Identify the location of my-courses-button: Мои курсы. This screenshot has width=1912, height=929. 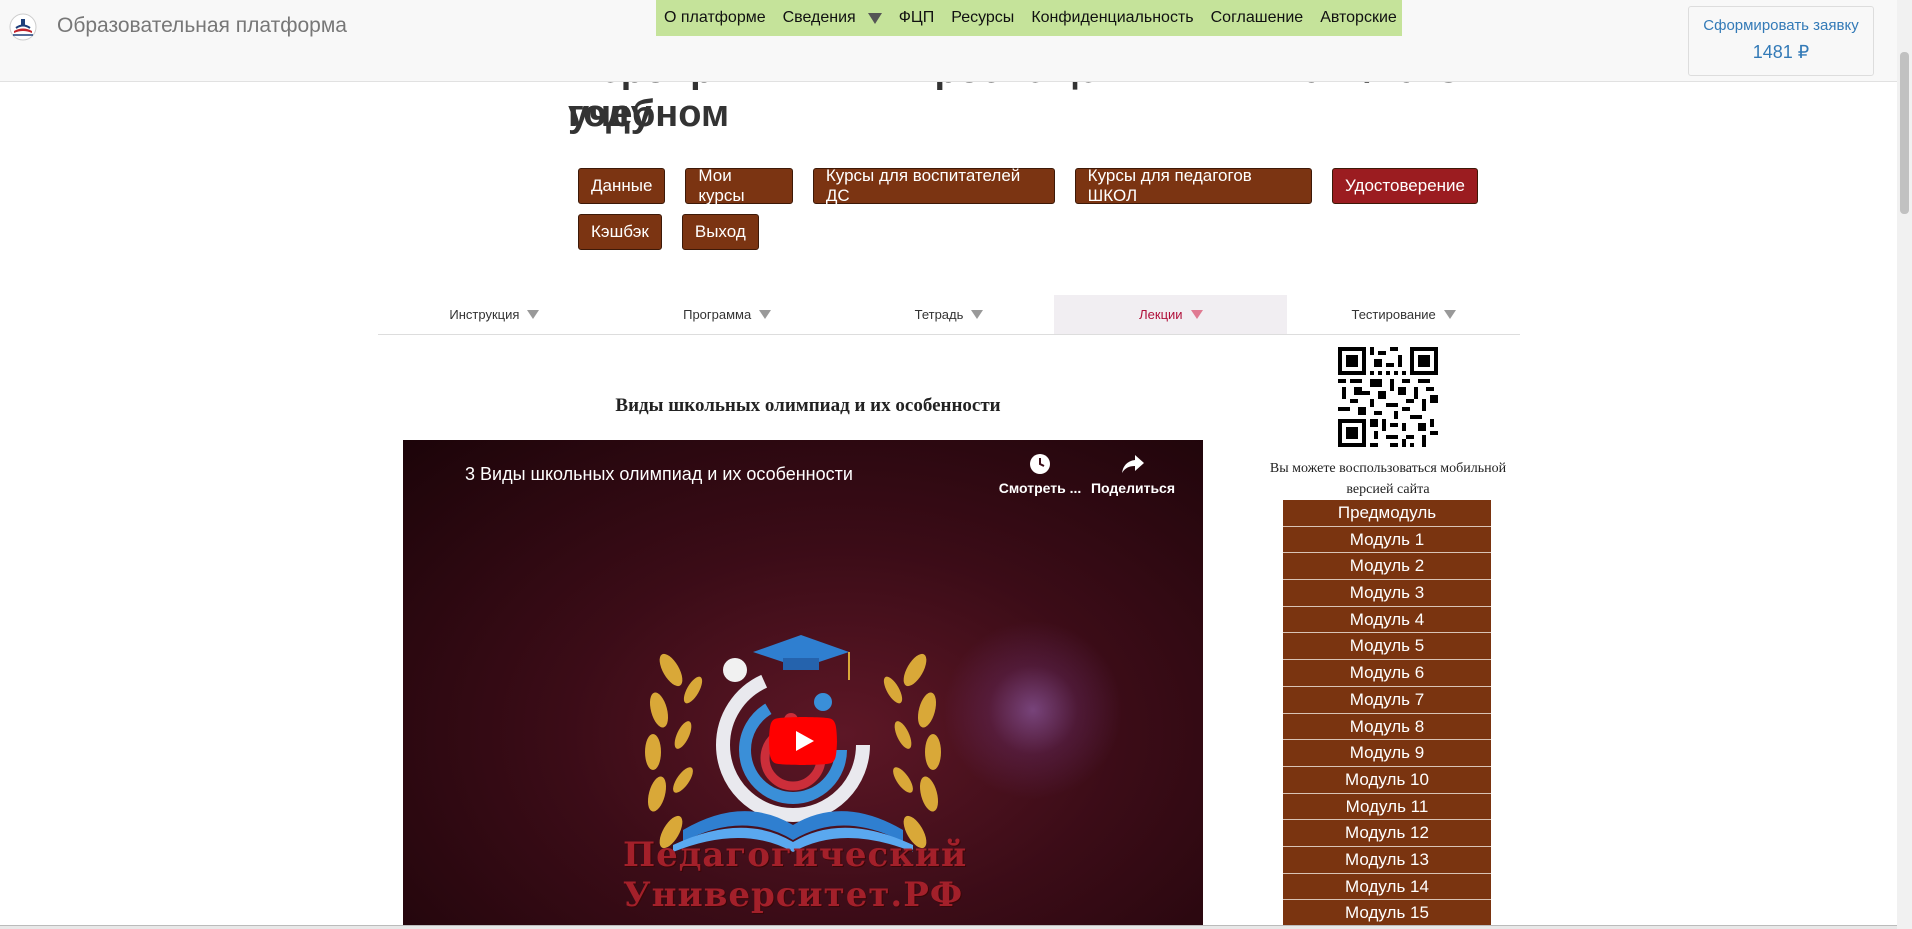
(739, 185).